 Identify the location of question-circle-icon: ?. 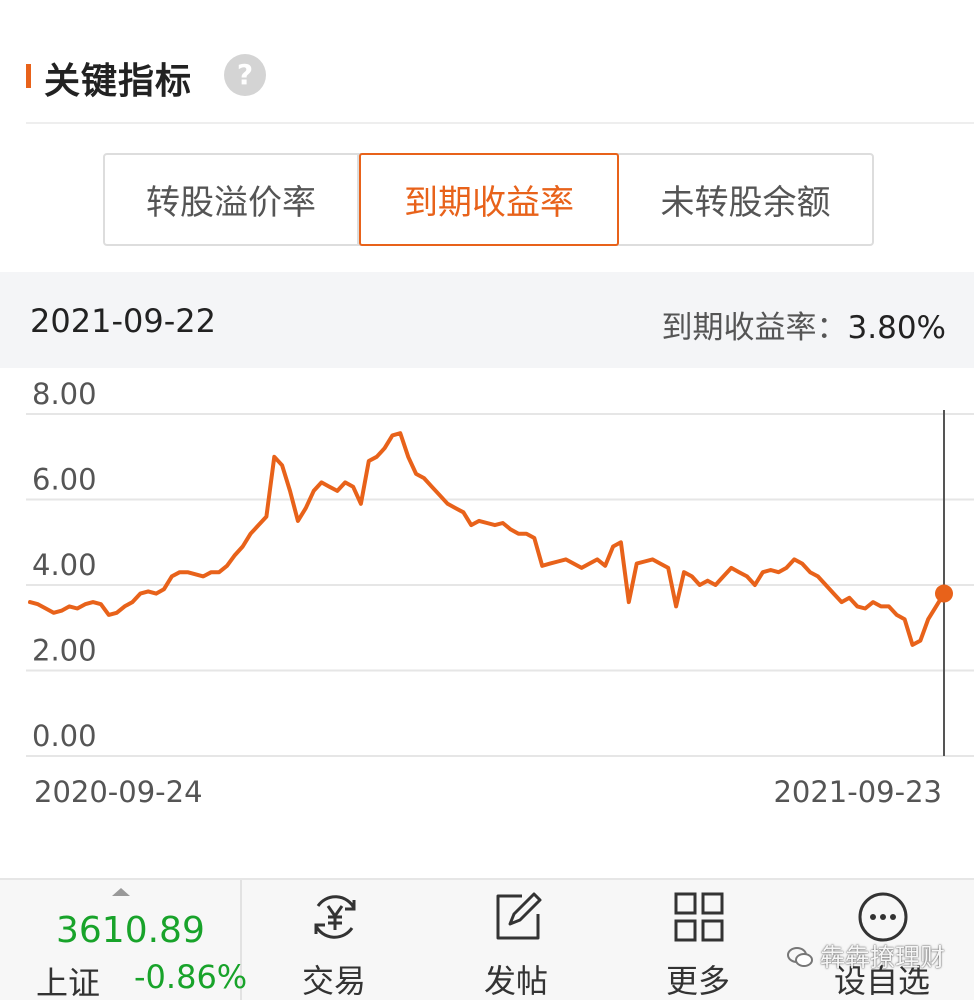
(245, 75).